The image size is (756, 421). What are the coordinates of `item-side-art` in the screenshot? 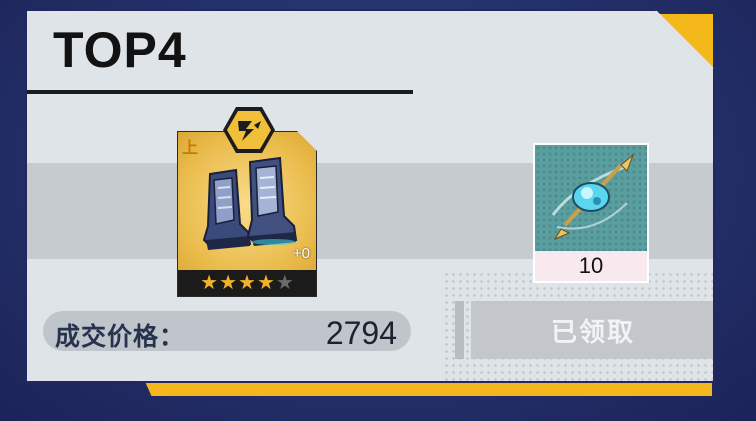 It's located at (591, 198).